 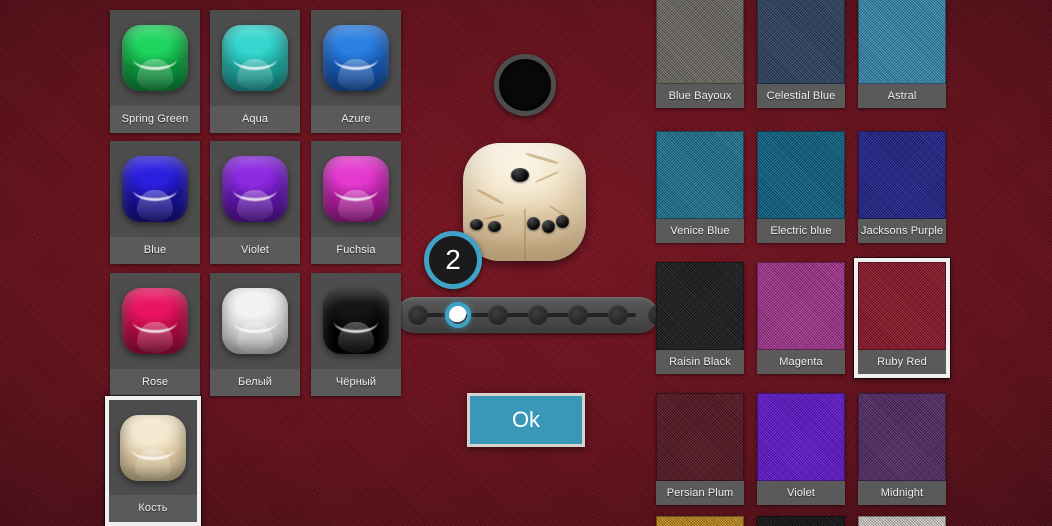 What do you see at coordinates (902, 96) in the screenshot?
I see `felt-color-label: Astral` at bounding box center [902, 96].